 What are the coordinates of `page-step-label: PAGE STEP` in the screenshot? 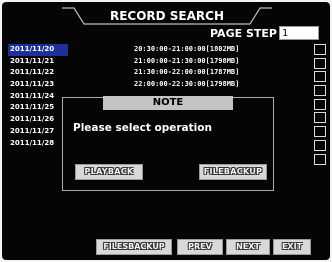 It's located at (243, 33).